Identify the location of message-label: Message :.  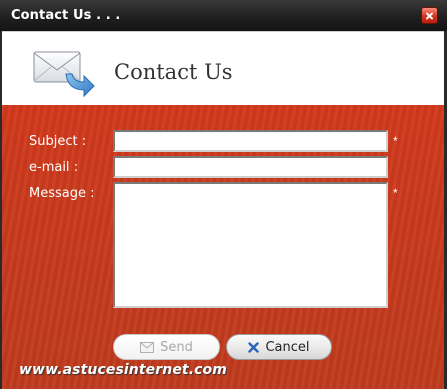
(62, 193).